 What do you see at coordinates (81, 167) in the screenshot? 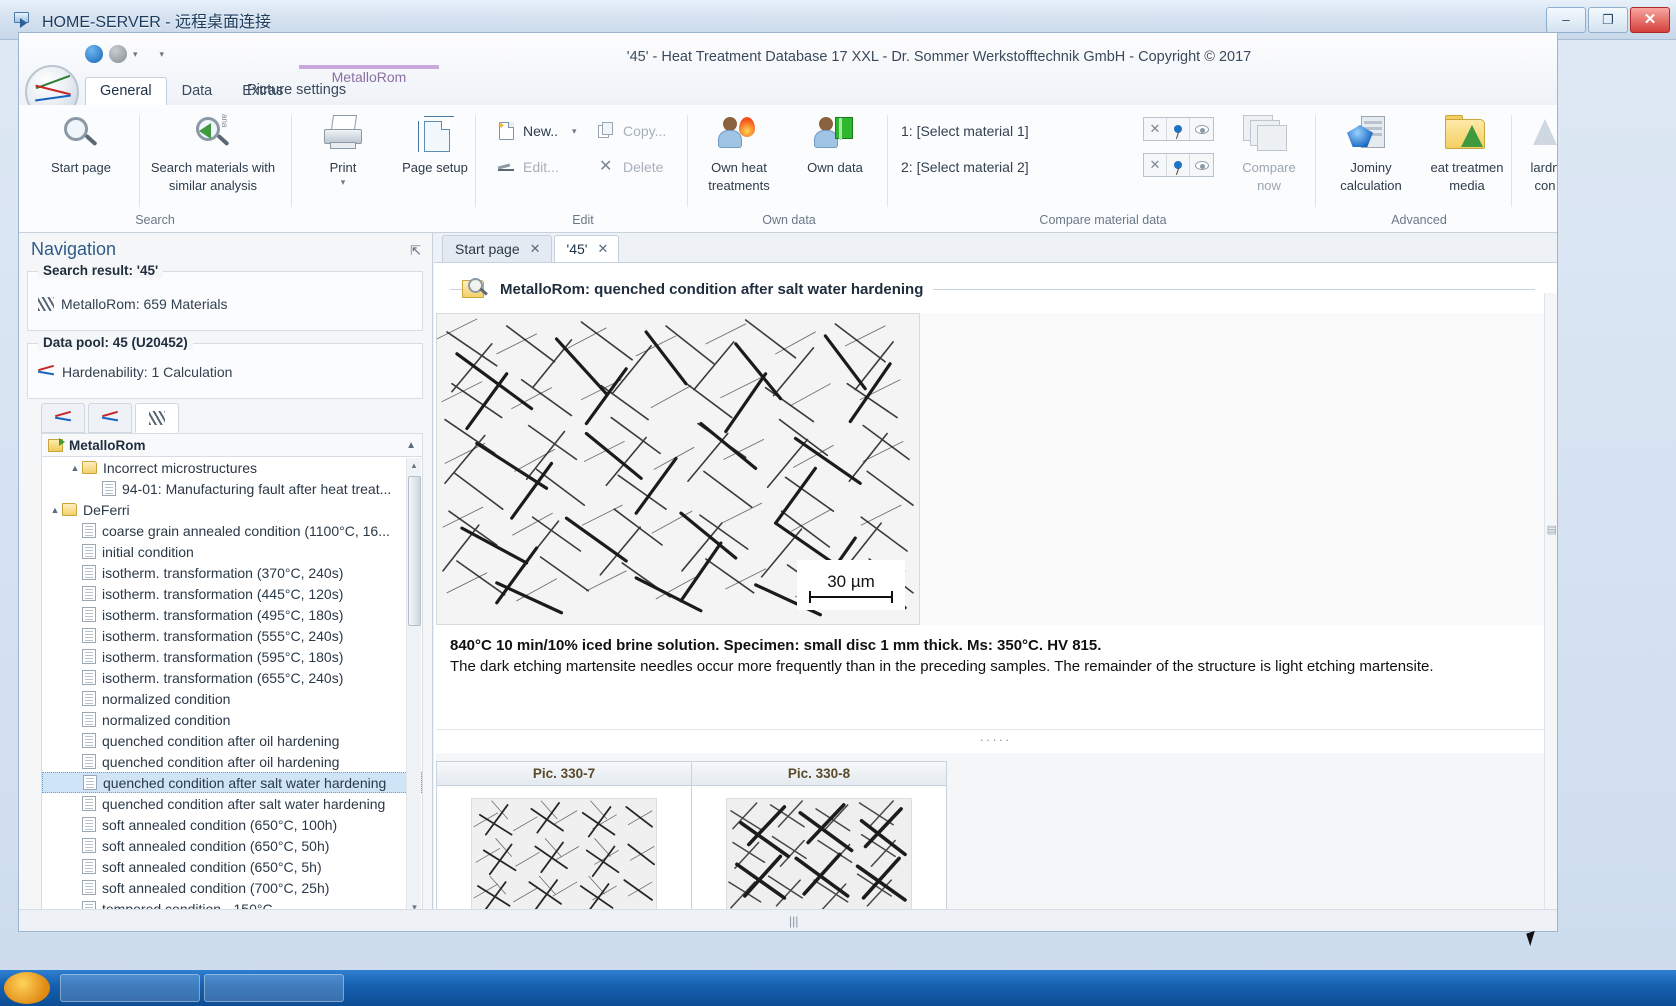
I see `start-page-label: Start page` at bounding box center [81, 167].